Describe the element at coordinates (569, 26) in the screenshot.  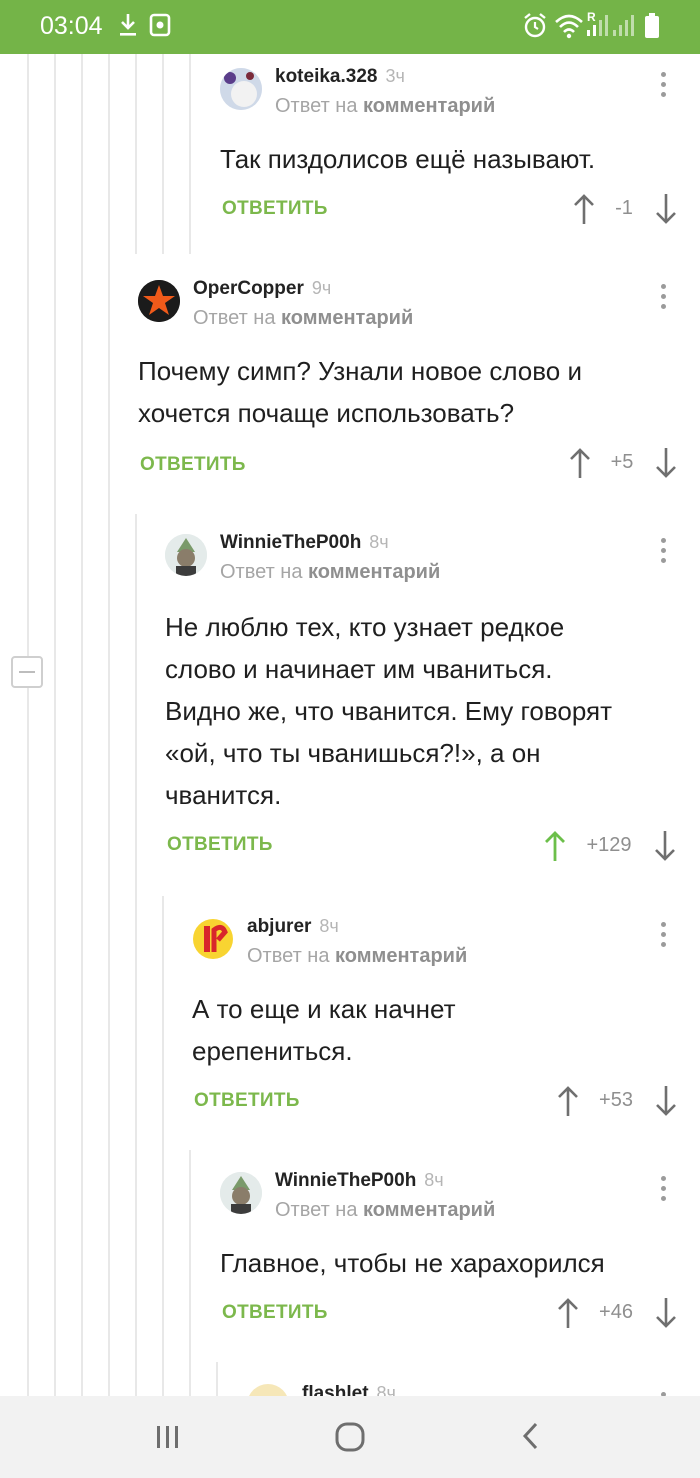
I see `wifi-icon` at that location.